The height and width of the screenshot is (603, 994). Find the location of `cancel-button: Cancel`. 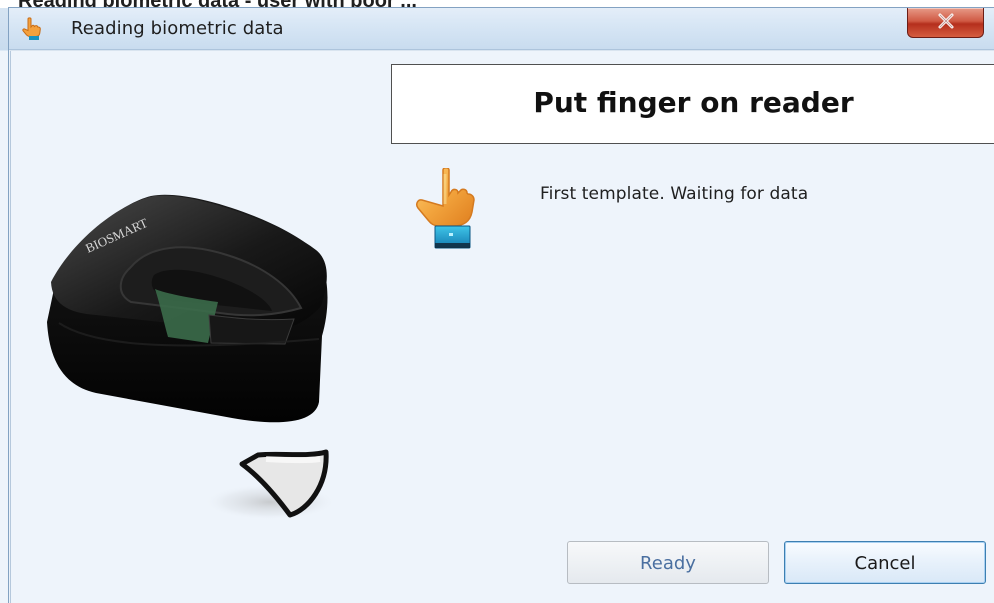

cancel-button: Cancel is located at coordinates (885, 562).